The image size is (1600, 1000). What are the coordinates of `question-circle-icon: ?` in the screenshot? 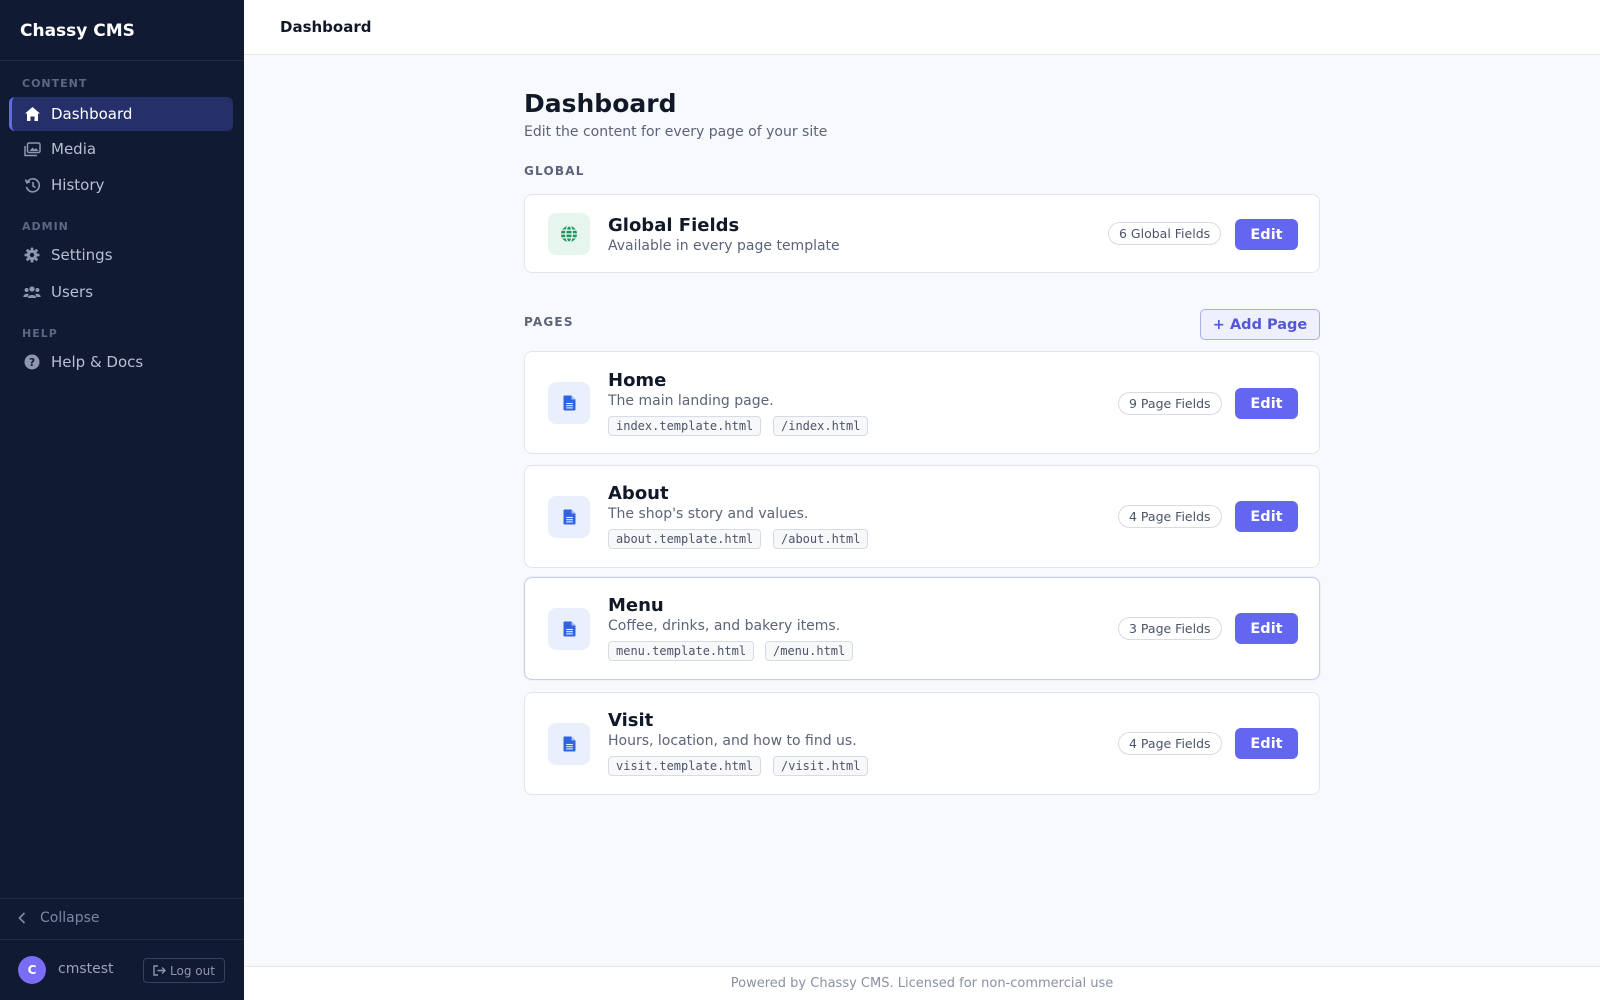 It's located at (32, 362).